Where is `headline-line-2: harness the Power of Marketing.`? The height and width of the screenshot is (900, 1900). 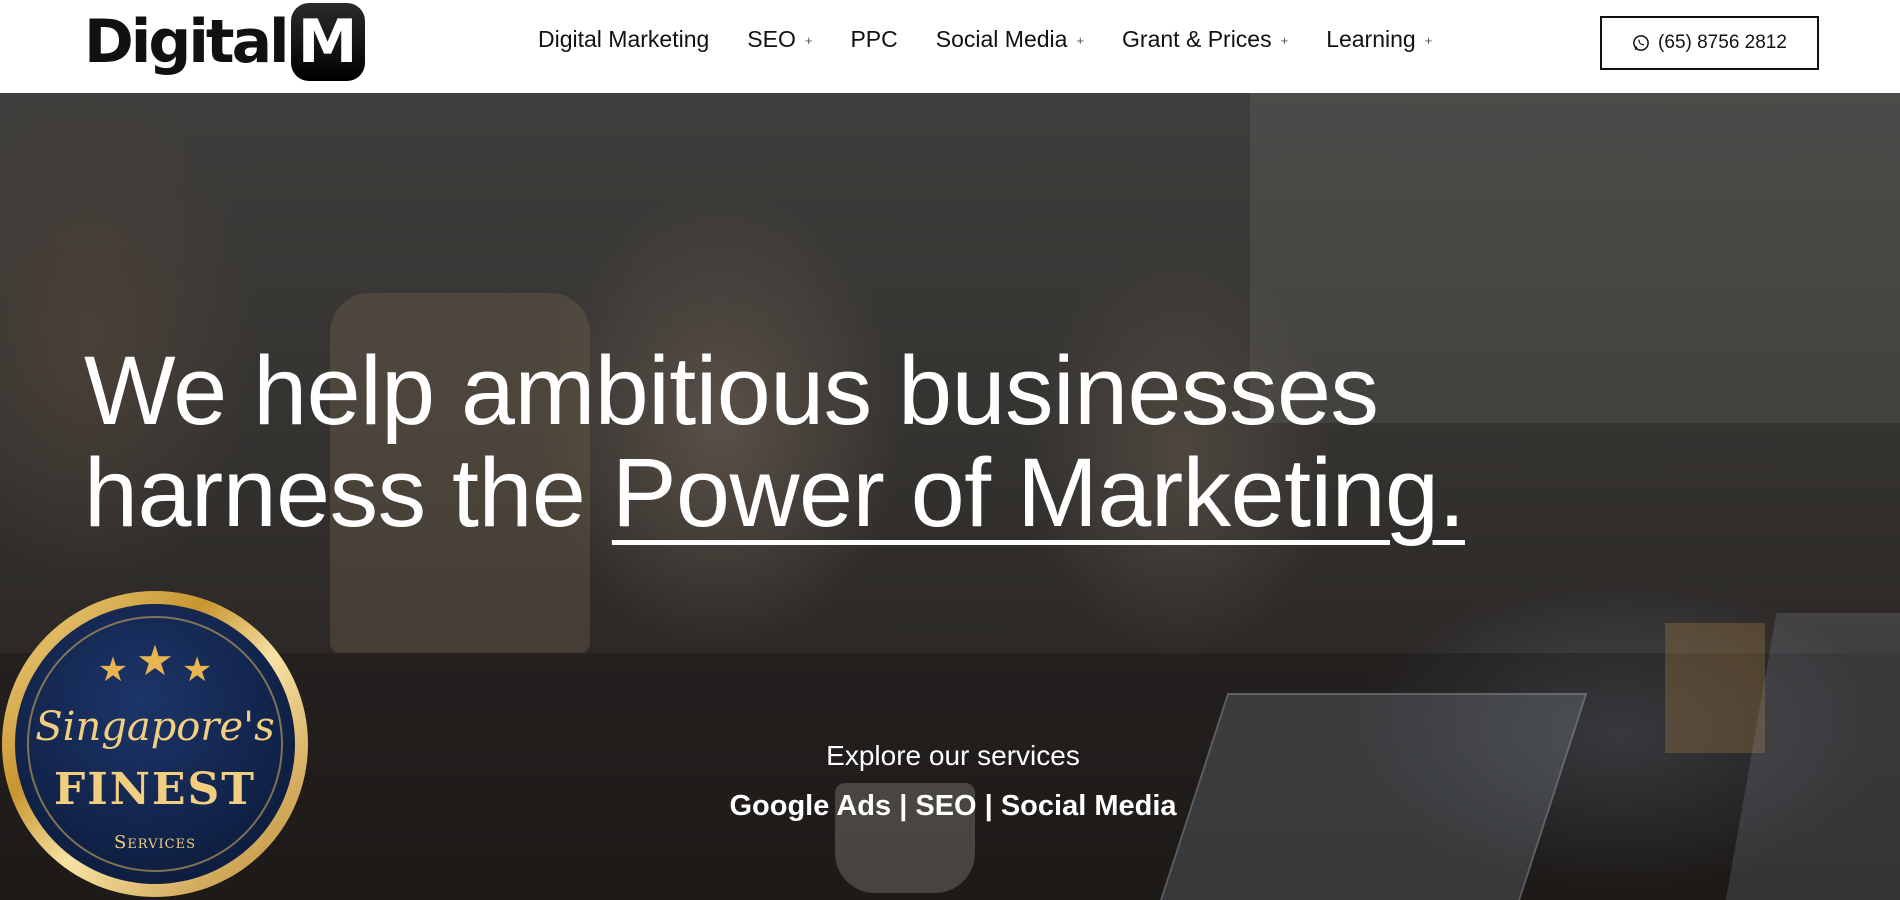 headline-line-2: harness the Power of Marketing. is located at coordinates (934, 493).